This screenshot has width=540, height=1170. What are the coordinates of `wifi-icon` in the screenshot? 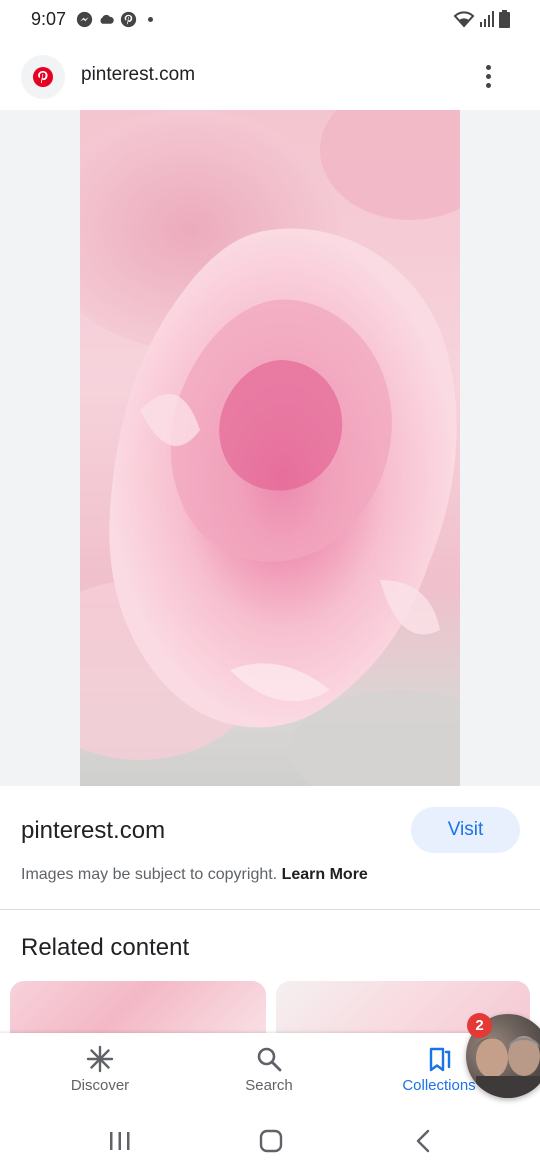 It's located at (464, 19).